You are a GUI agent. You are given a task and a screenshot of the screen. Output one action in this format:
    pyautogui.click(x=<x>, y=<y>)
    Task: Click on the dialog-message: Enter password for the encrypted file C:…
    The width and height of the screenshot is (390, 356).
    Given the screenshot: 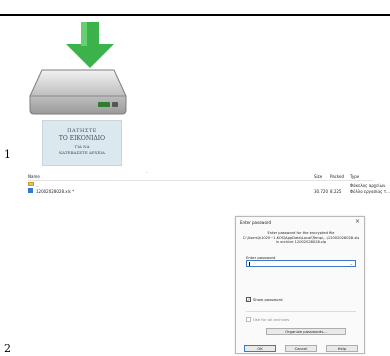 What is the action you would take?
    pyautogui.click(x=301, y=238)
    